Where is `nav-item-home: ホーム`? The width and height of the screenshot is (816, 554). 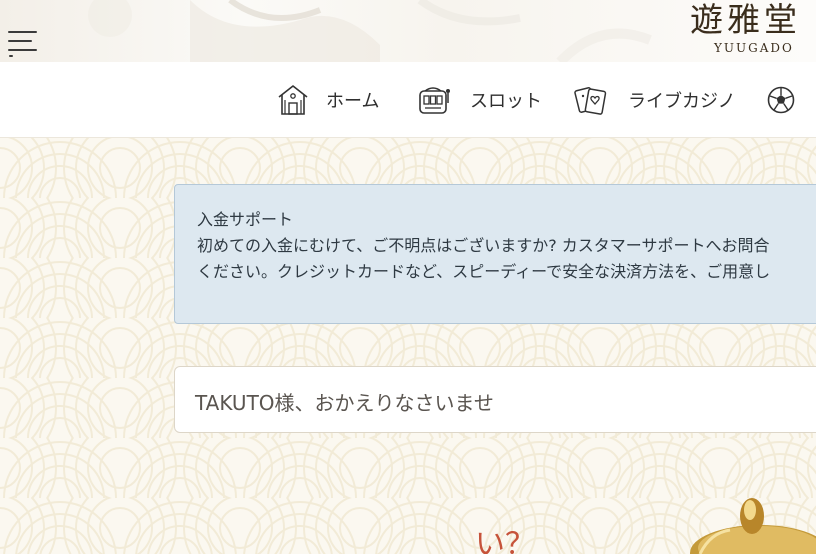 nav-item-home: ホーム is located at coordinates (327, 100).